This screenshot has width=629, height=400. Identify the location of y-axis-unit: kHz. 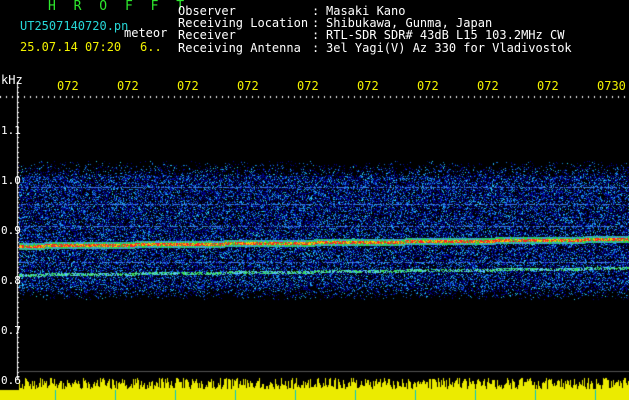
(12, 80).